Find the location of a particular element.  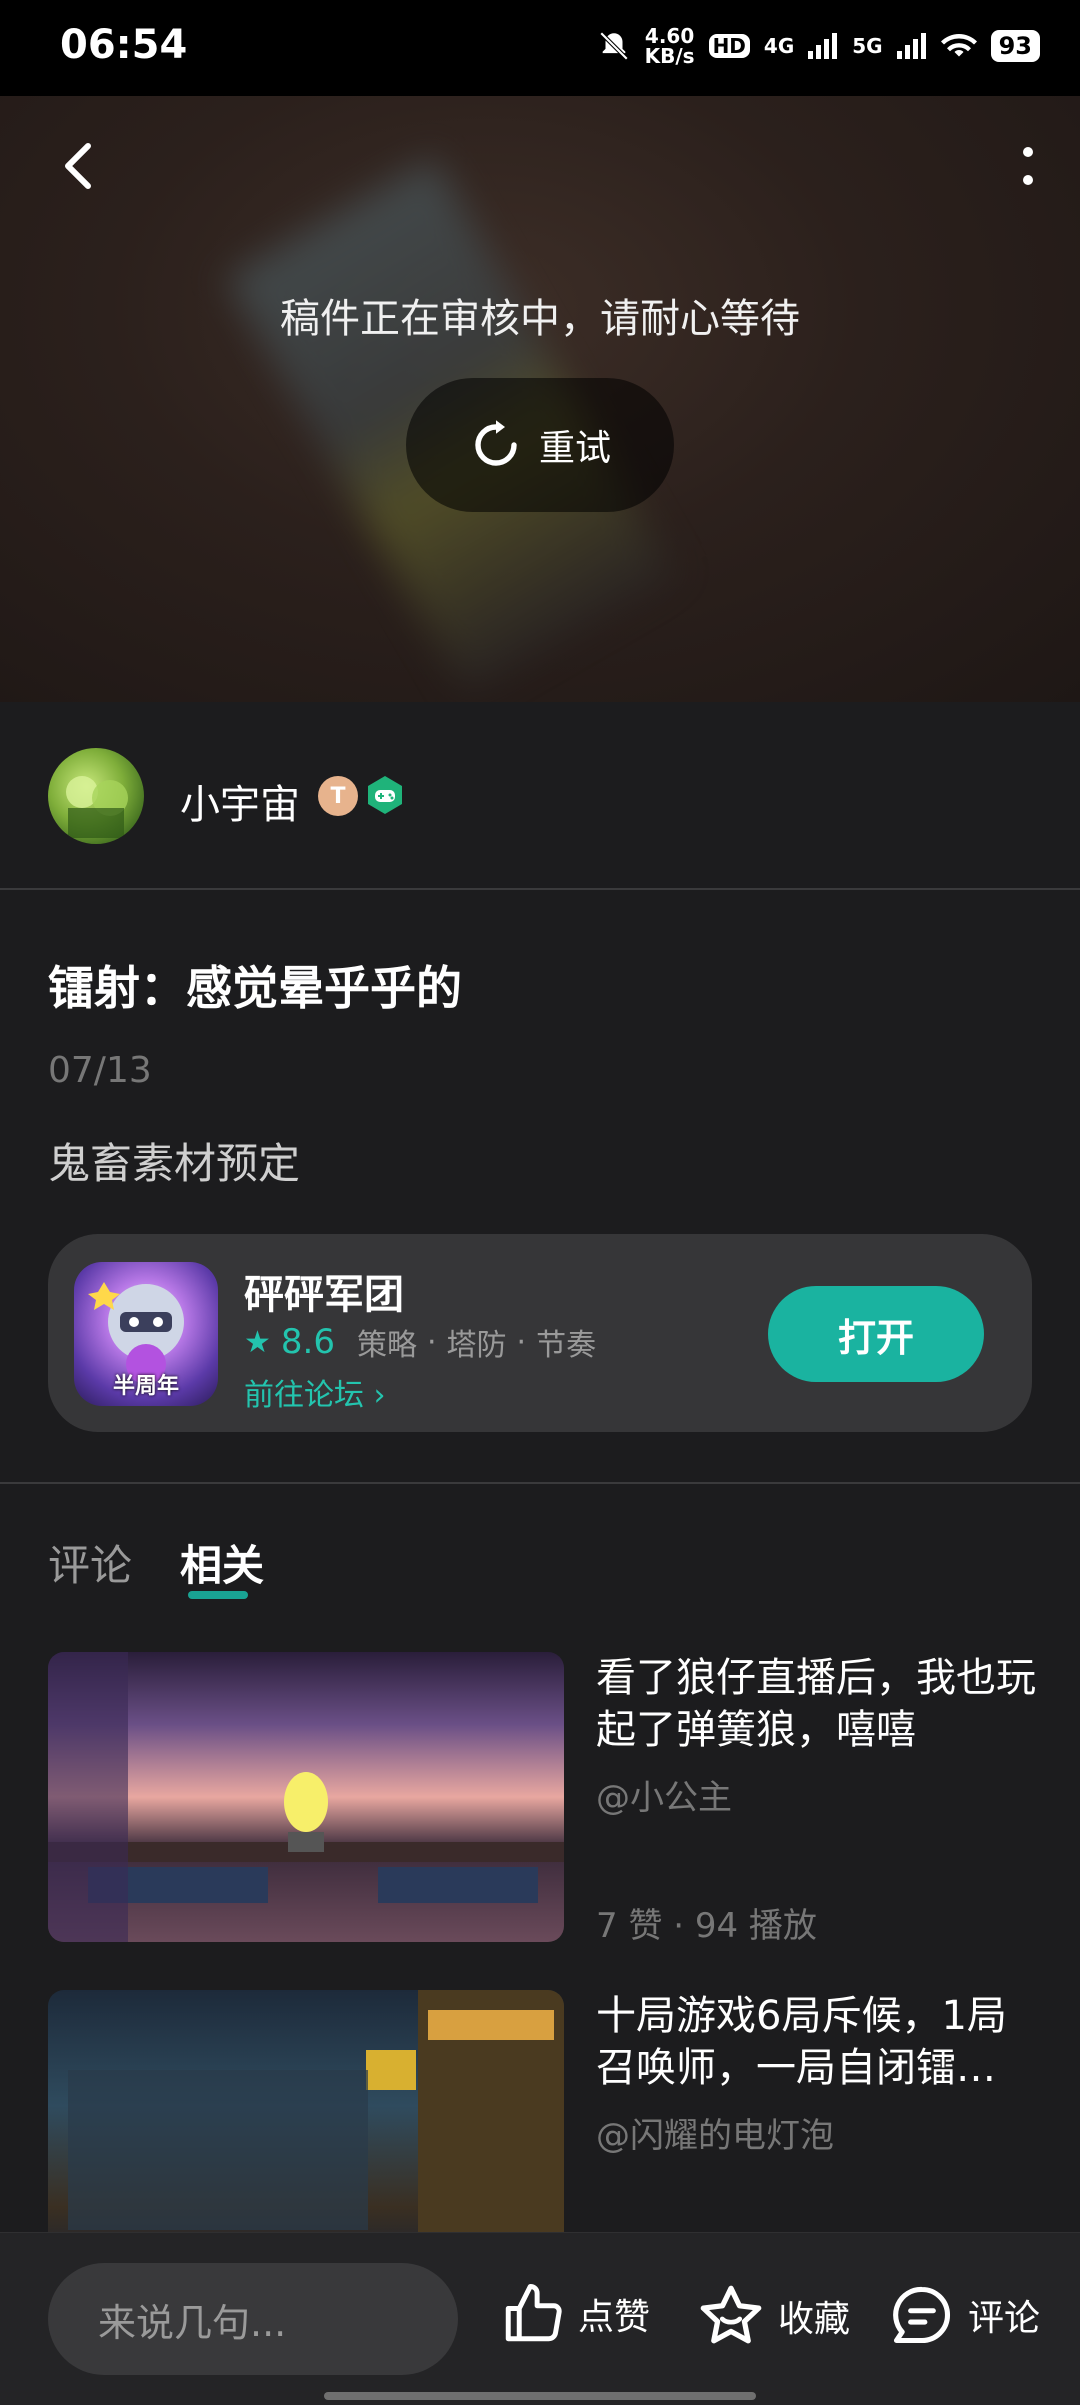

tab-bar: 评论 相关 is located at coordinates (156, 1565).